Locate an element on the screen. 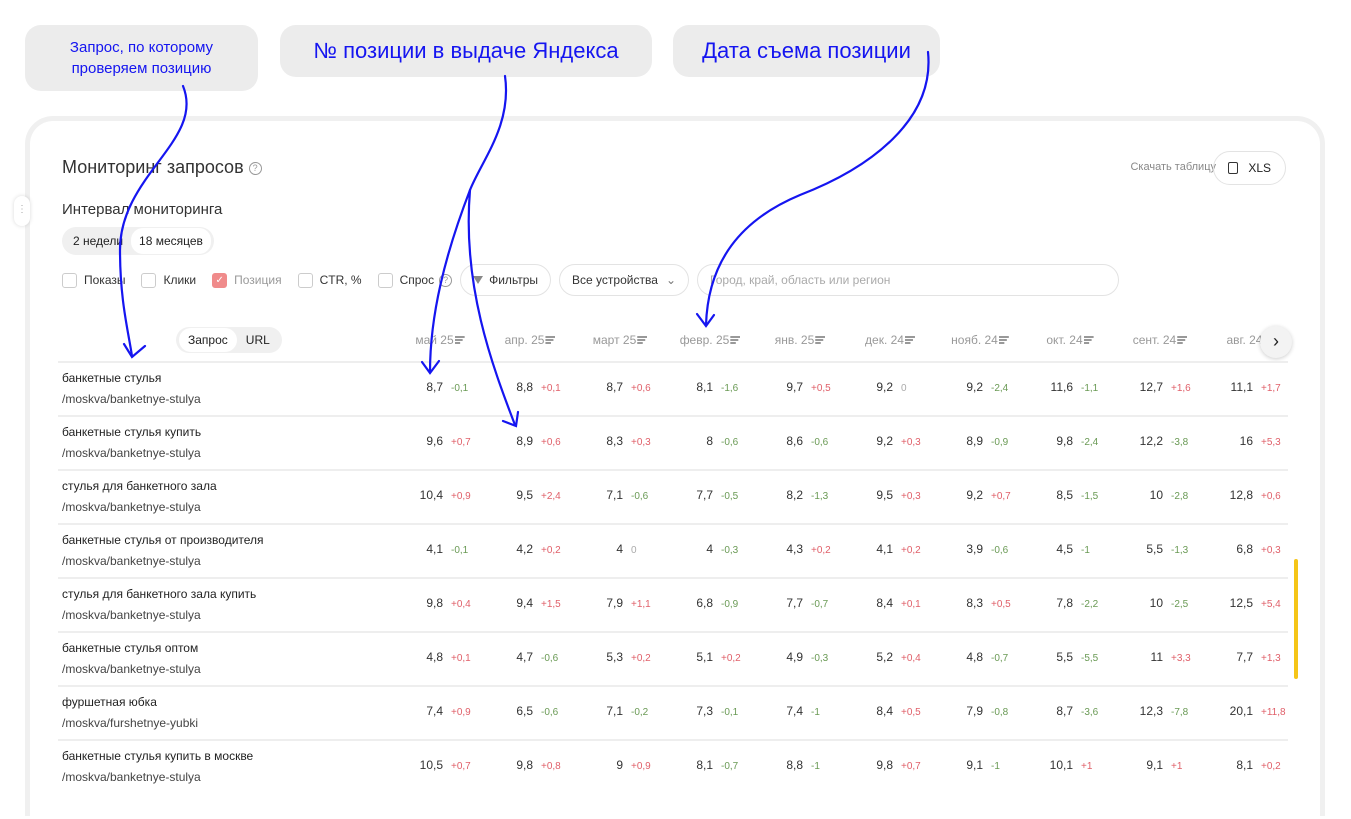  position-cell: 7,7 -0,5 is located at coordinates (706, 495).